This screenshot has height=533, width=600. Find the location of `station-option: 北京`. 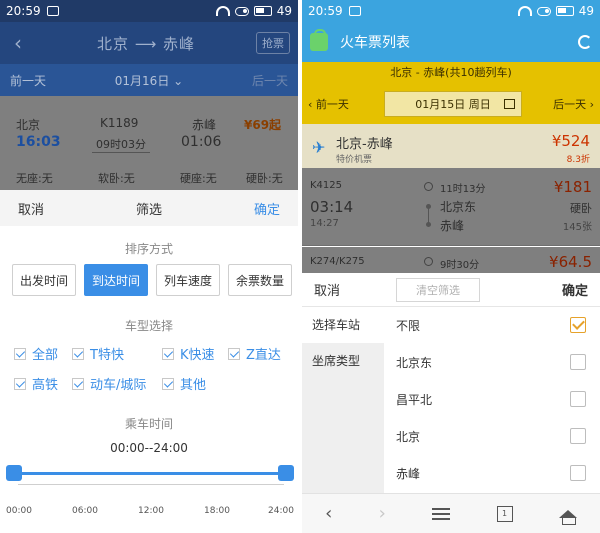

station-option: 北京 is located at coordinates (492, 436).